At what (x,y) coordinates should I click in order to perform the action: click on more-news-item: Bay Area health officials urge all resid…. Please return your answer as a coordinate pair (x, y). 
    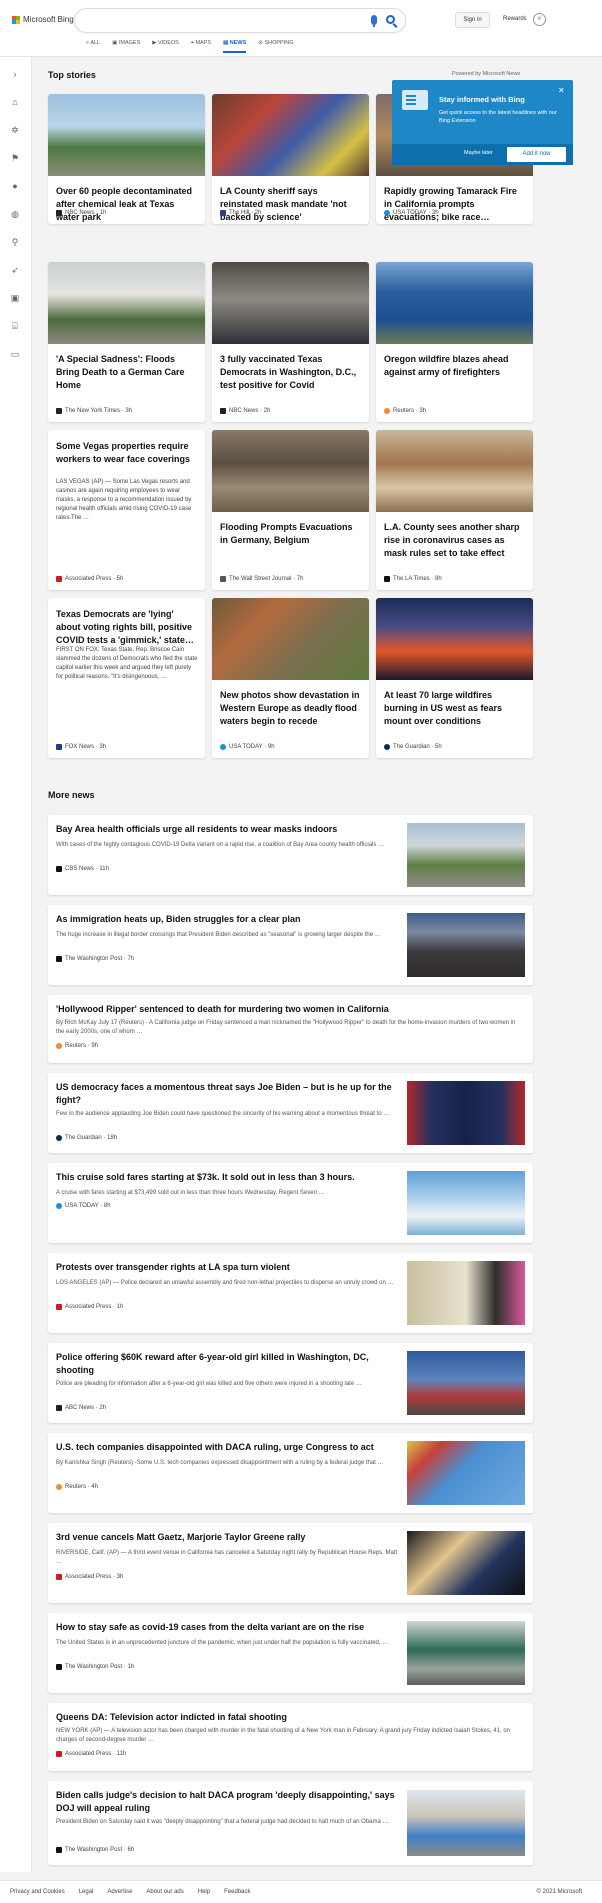
    Looking at the image, I should click on (290, 855).